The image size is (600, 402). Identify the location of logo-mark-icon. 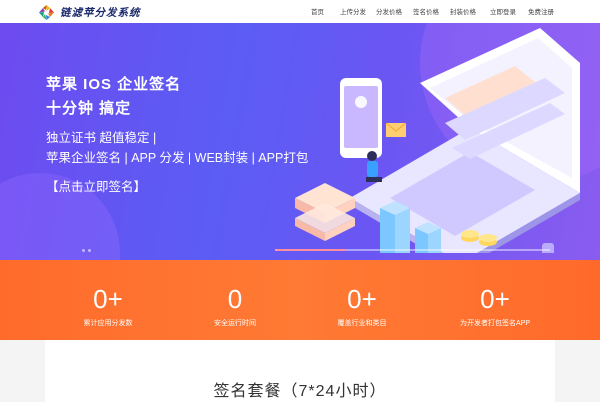
(46, 12).